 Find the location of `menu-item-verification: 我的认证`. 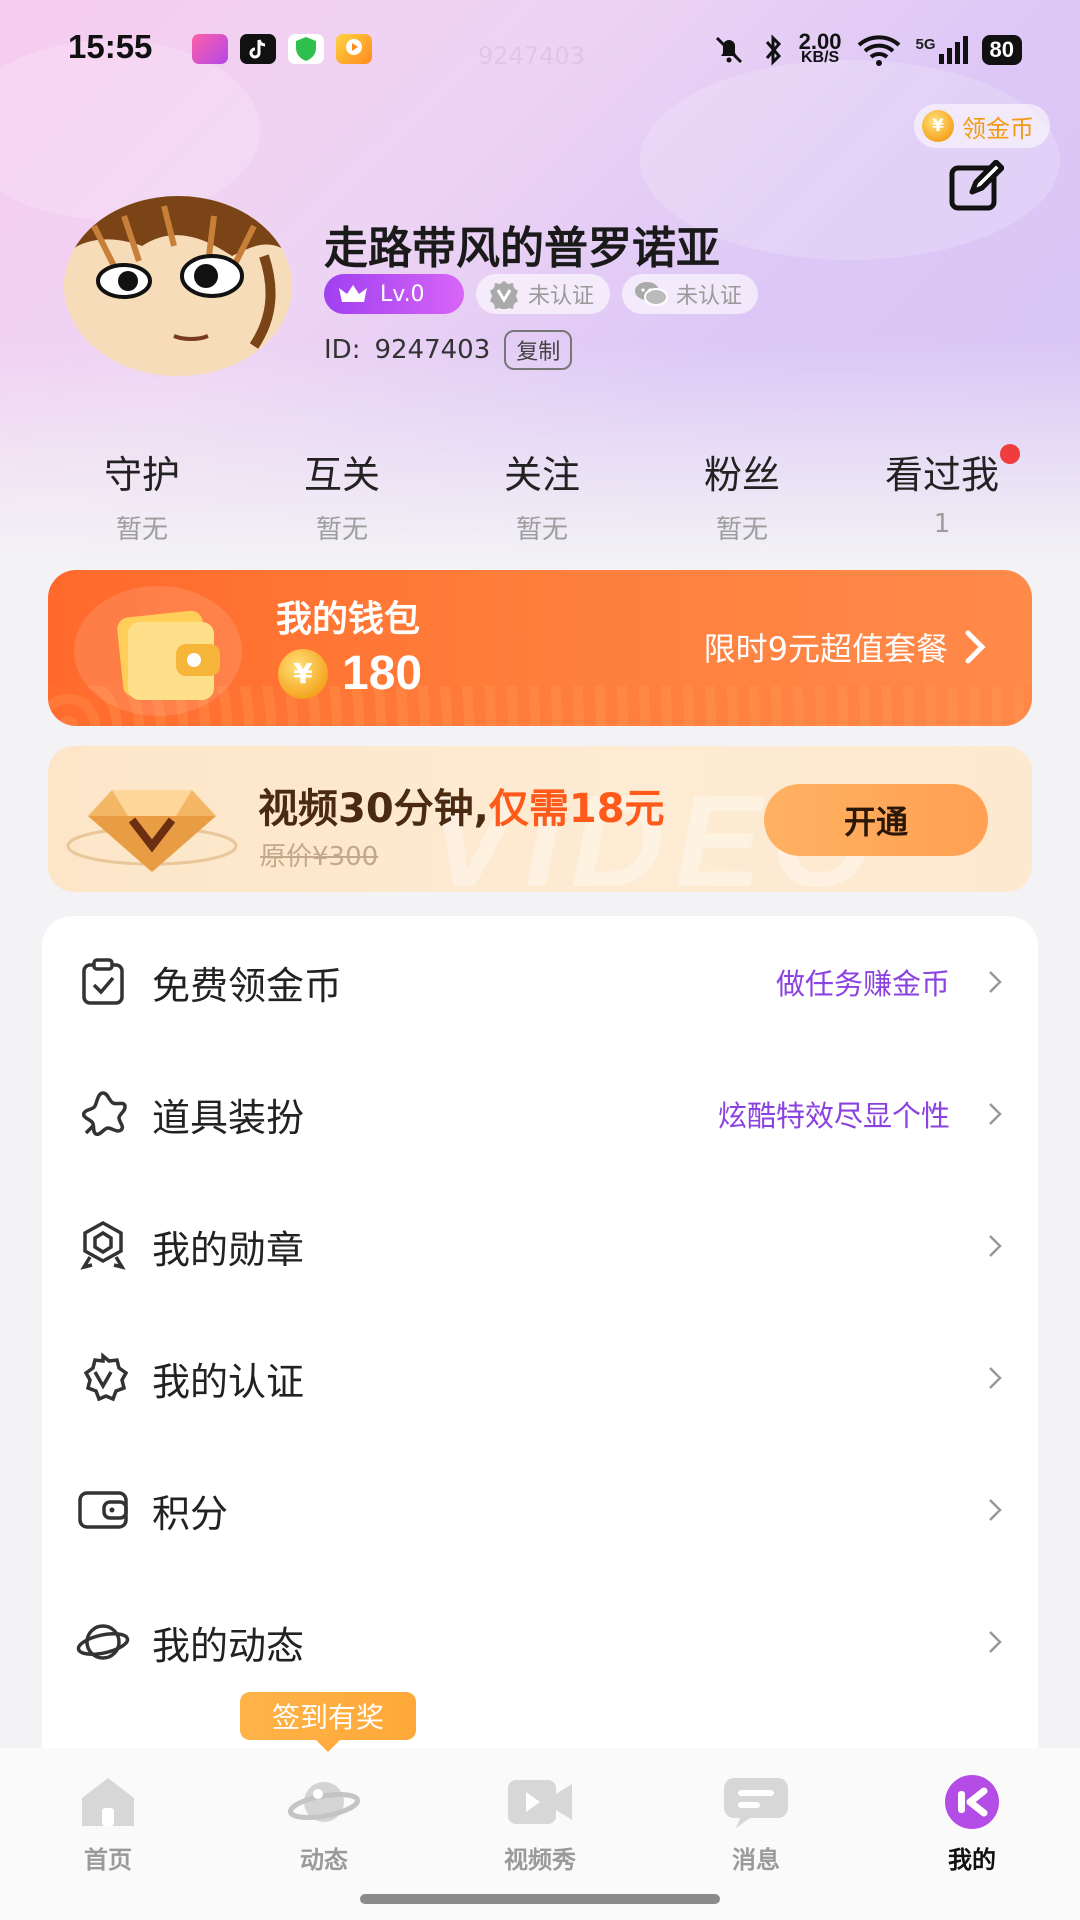

menu-item-verification: 我的认证 is located at coordinates (540, 1378).